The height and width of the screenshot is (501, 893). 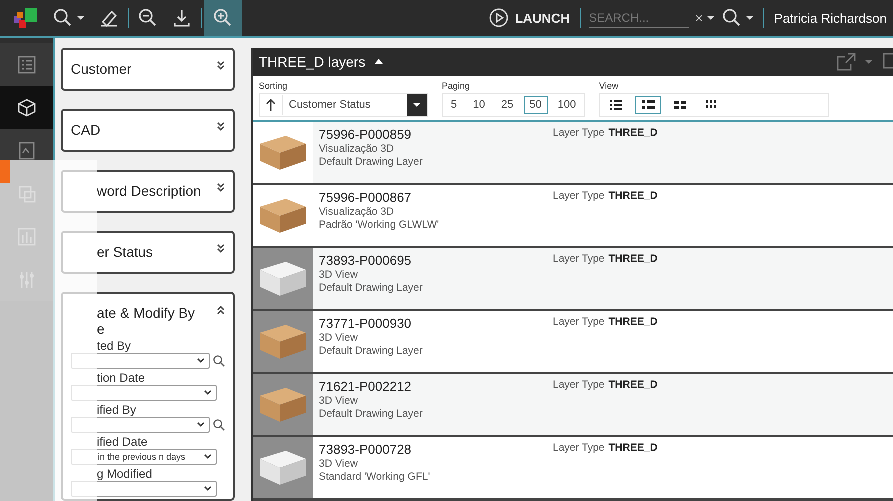 What do you see at coordinates (573, 467) in the screenshot?
I see `layer-row: 73893-P000728 3D View Standard 'Working GFL' Layer Type THREE_D` at bounding box center [573, 467].